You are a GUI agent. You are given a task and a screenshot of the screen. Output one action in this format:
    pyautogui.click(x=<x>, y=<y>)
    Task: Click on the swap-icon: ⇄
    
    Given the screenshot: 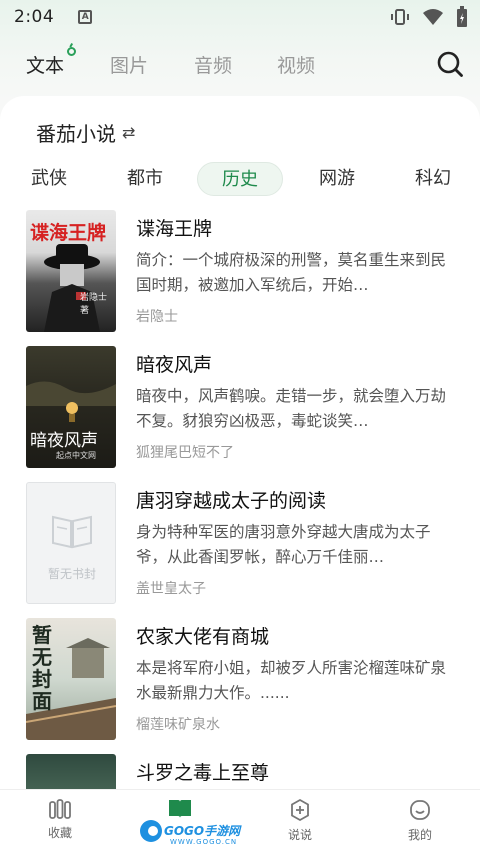 What is the action you would take?
    pyautogui.click(x=129, y=132)
    